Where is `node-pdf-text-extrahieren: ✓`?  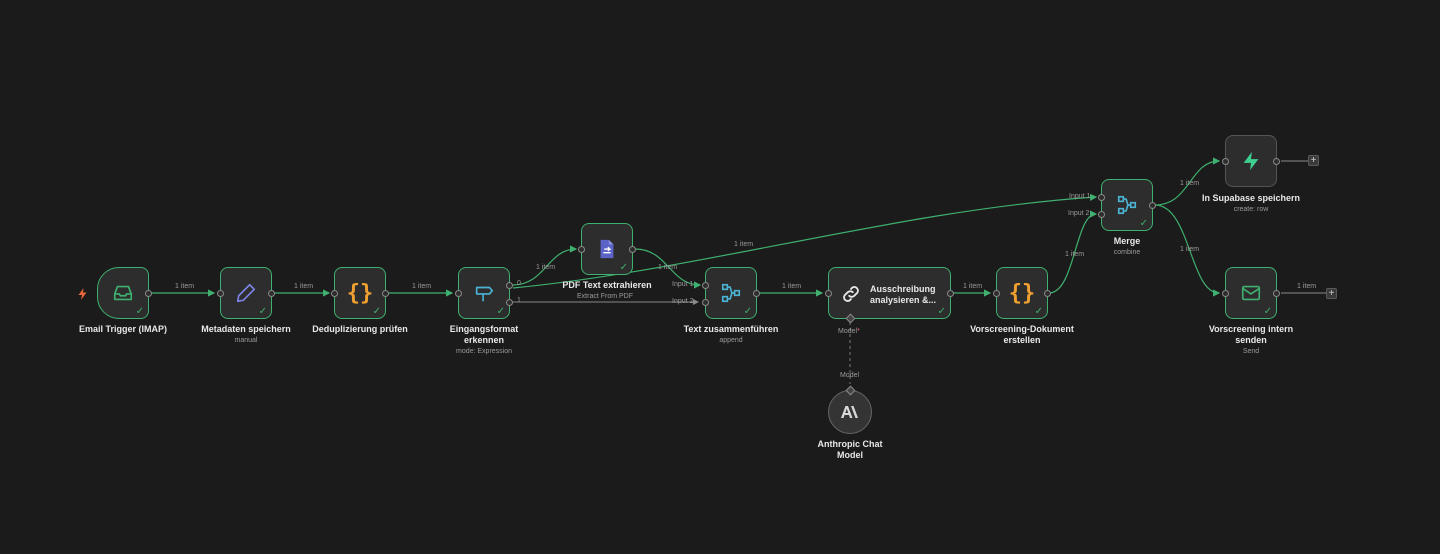 node-pdf-text-extrahieren: ✓ is located at coordinates (607, 249).